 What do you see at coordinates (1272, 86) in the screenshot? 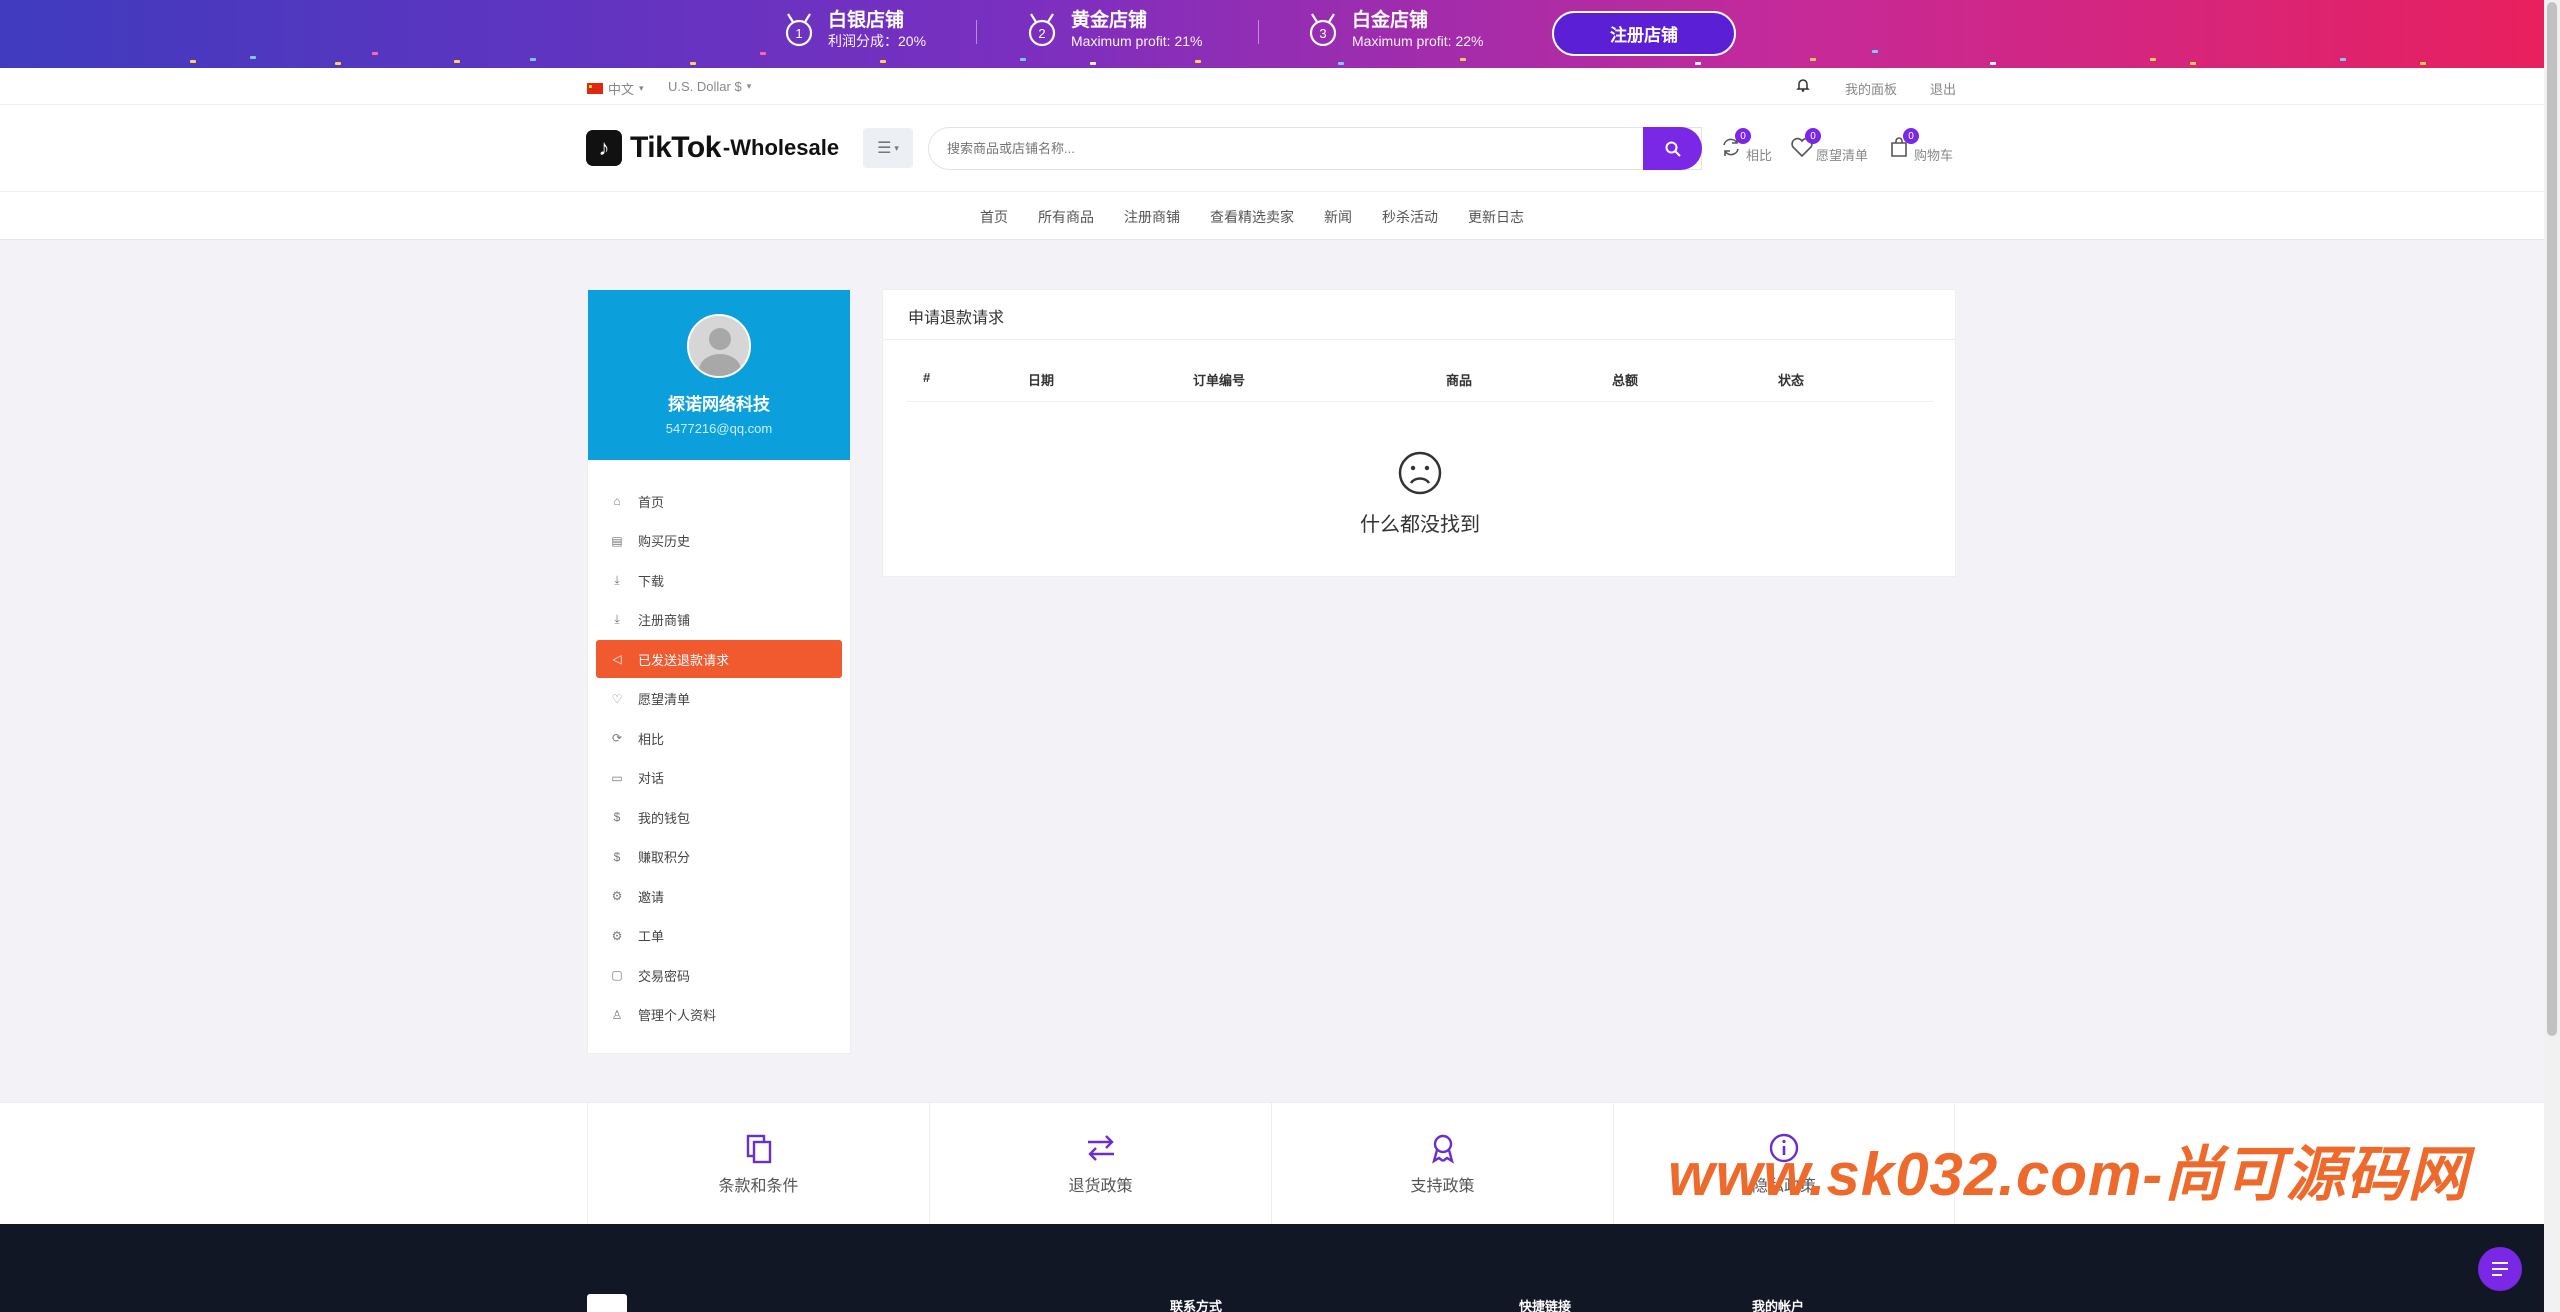
I see `top-bar: 中文 ▾ U.S. Dollar $ ▾ 我的面板 退出` at bounding box center [1272, 86].